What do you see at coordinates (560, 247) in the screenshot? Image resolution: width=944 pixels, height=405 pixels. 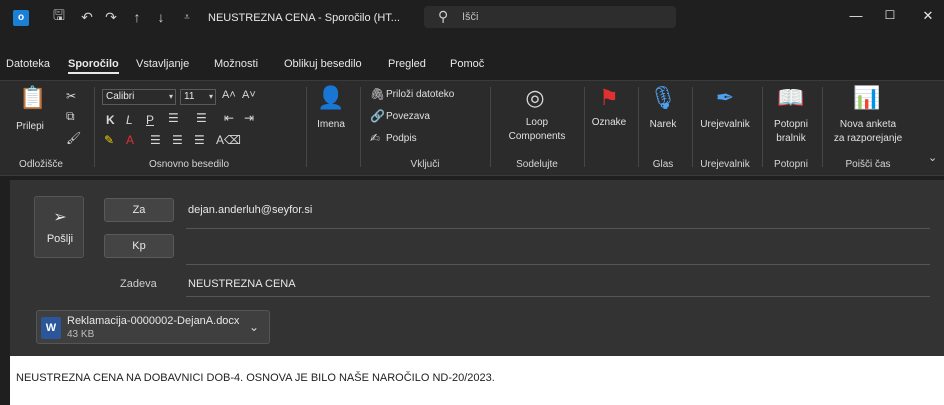 I see `cc-field` at bounding box center [560, 247].